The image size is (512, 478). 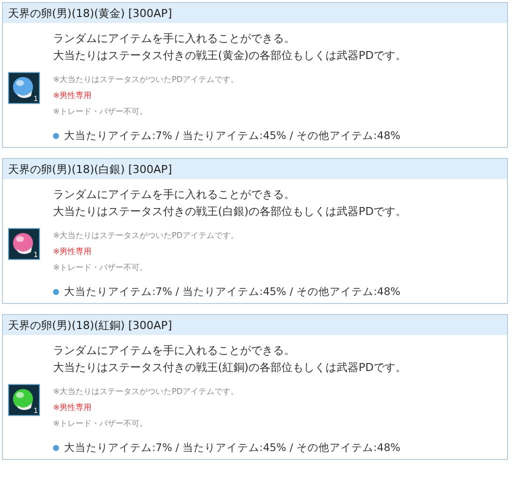 What do you see at coordinates (230, 212) in the screenshot?
I see `description-line: 大当たりはステータス付きの戦王(白銀)の各部位もしくは武器PDです。` at bounding box center [230, 212].